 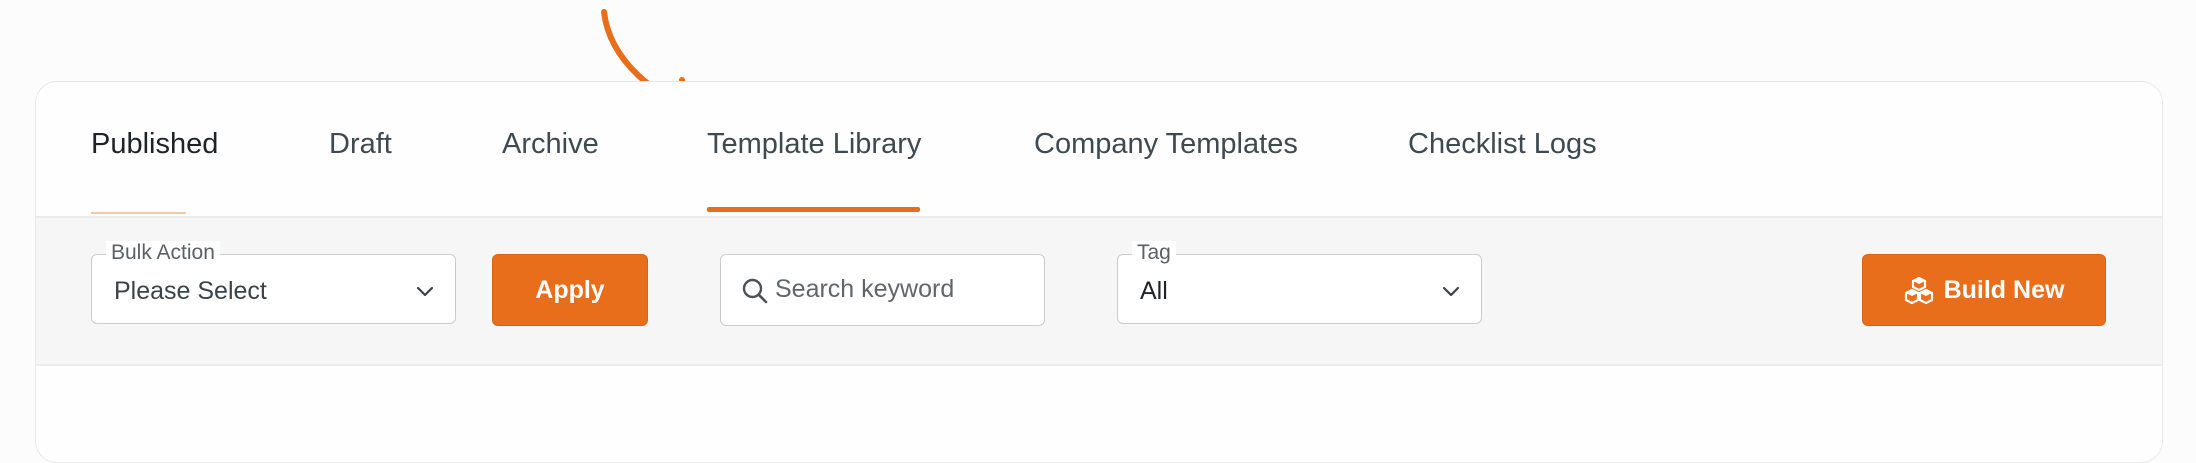 I want to click on build-new-button: Build New, so click(x=1984, y=290).